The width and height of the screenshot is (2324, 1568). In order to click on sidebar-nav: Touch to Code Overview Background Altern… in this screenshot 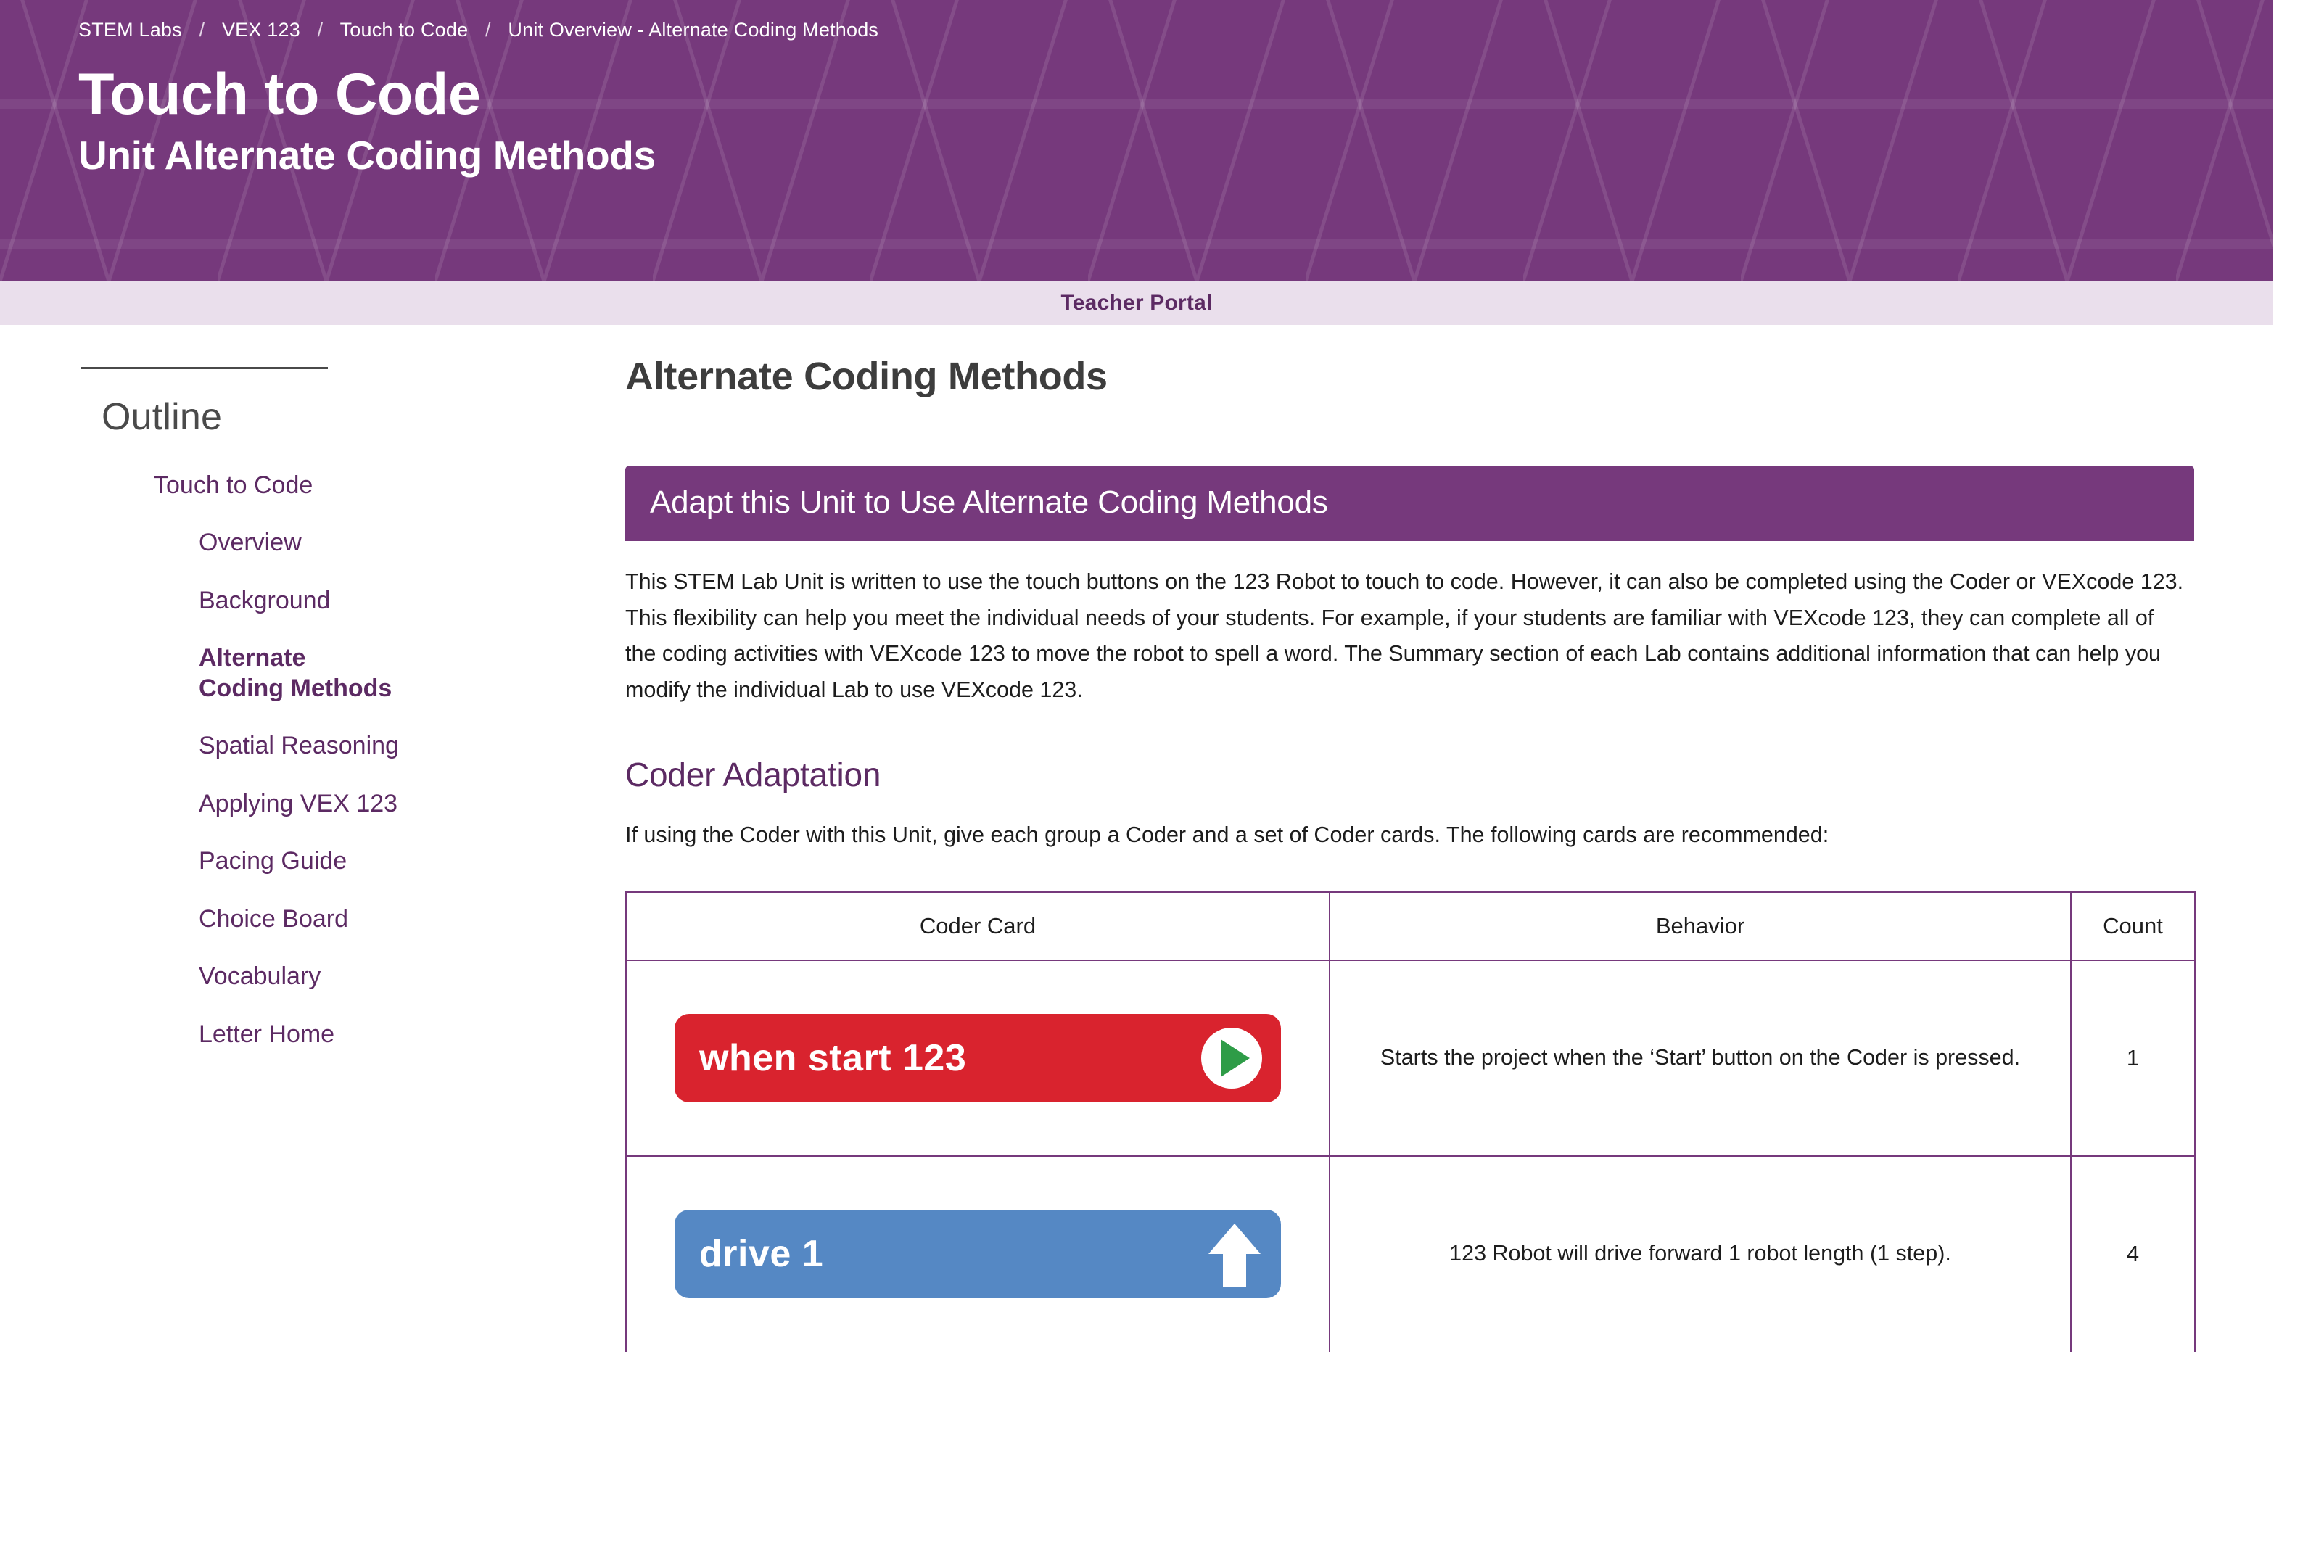, I will do `click(345, 760)`.